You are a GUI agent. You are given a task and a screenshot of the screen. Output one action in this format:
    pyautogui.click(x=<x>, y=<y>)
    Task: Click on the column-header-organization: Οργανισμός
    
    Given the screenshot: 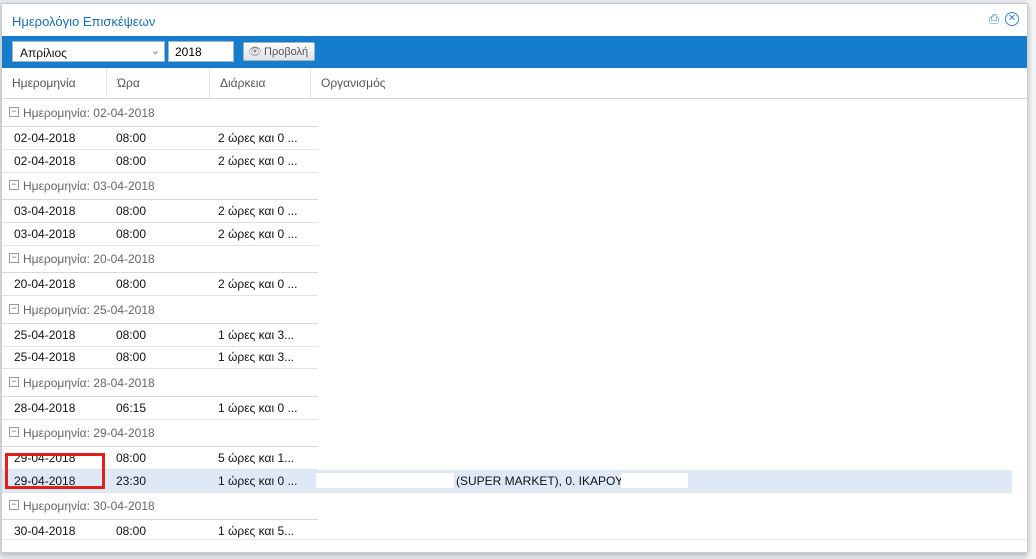 What is the action you would take?
    pyautogui.click(x=669, y=83)
    